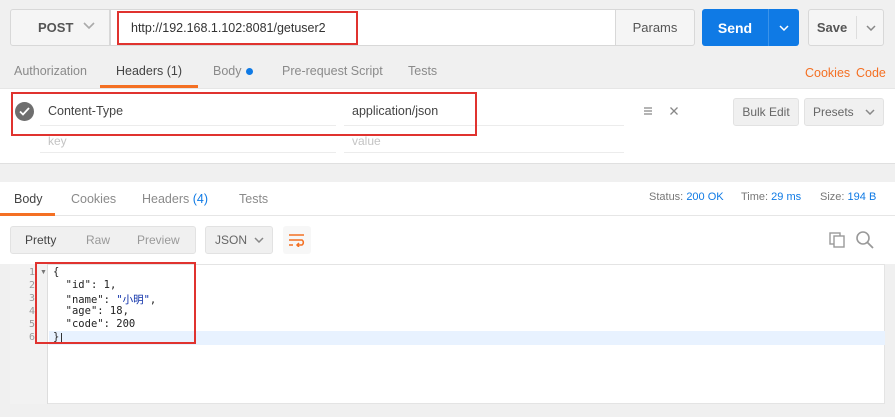  Describe the element at coordinates (332, 71) in the screenshot. I see `tab-pre-request-script: Pre-request Script` at that location.